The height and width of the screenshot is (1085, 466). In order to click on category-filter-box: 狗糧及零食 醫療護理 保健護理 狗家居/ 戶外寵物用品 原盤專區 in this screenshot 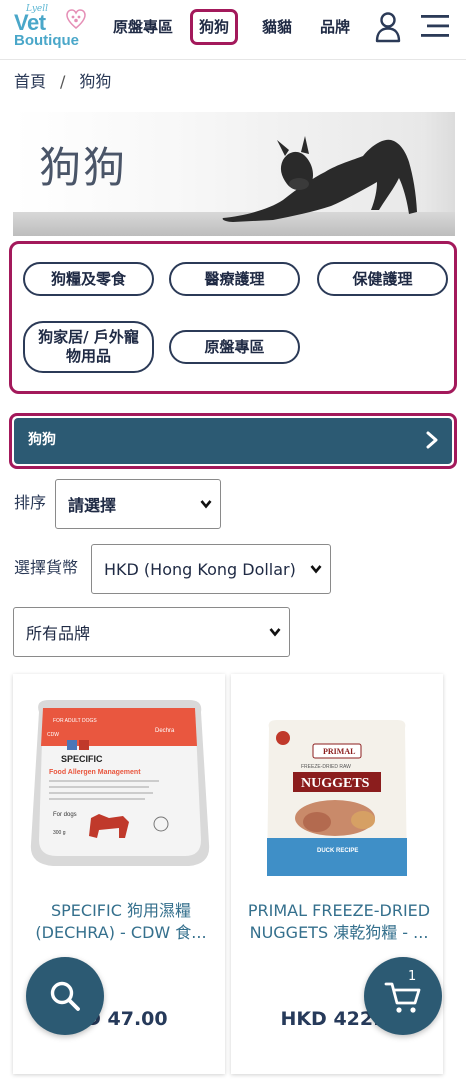, I will do `click(233, 317)`.